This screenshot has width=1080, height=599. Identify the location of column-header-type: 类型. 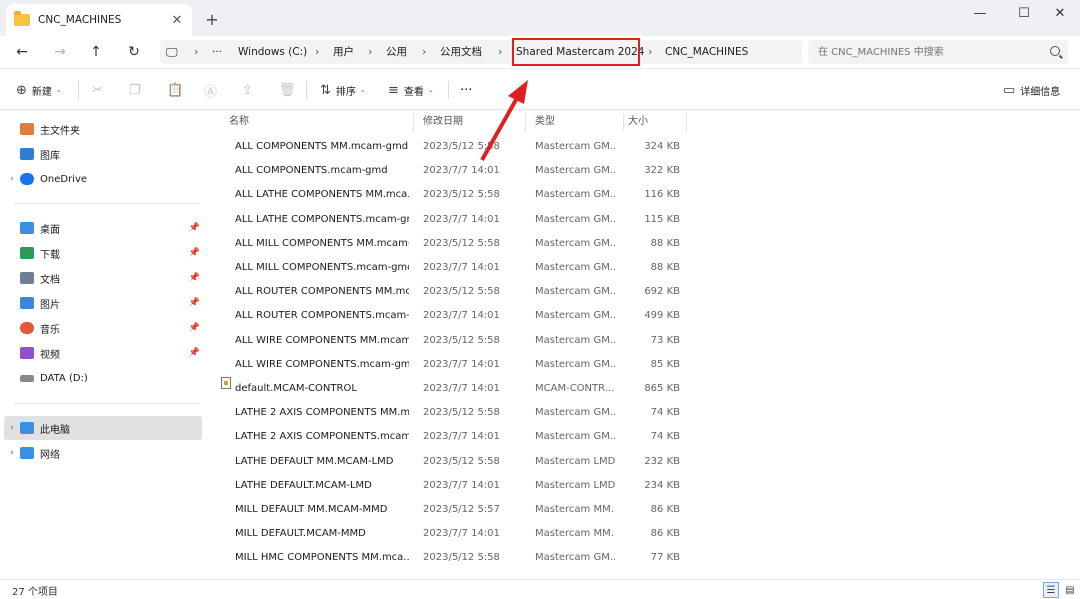
(545, 122).